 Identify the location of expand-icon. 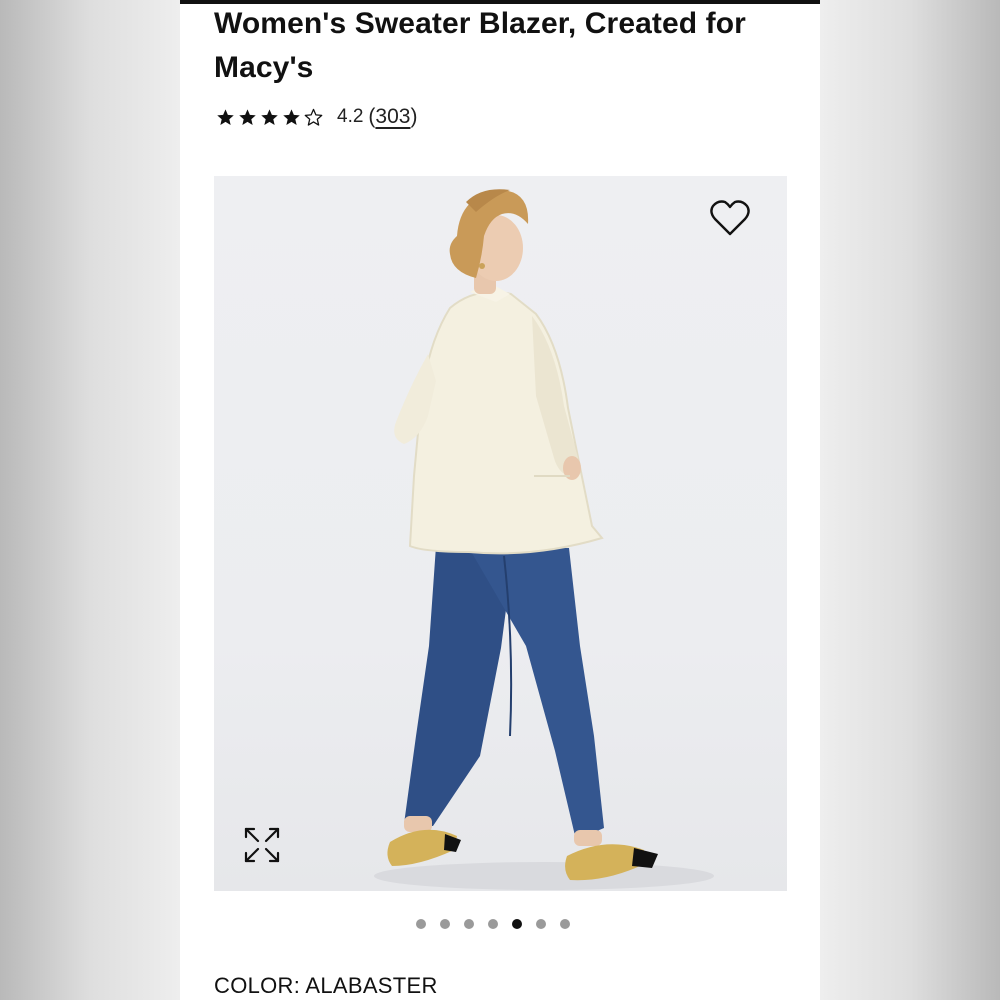
(262, 845).